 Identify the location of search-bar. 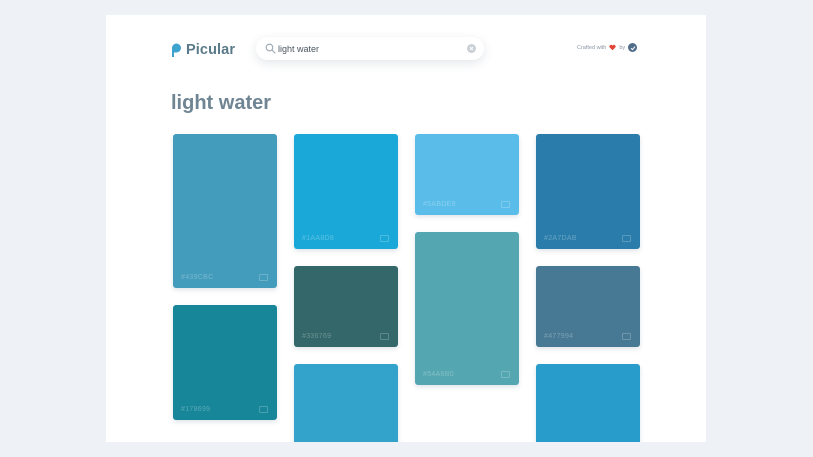
(370, 48).